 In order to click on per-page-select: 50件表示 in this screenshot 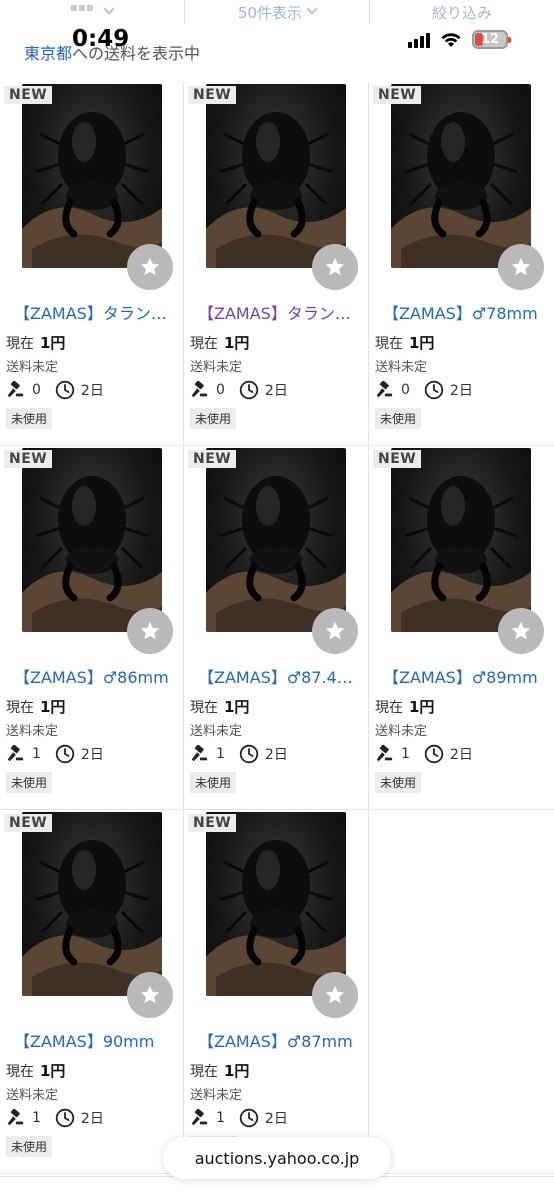, I will do `click(277, 12)`.